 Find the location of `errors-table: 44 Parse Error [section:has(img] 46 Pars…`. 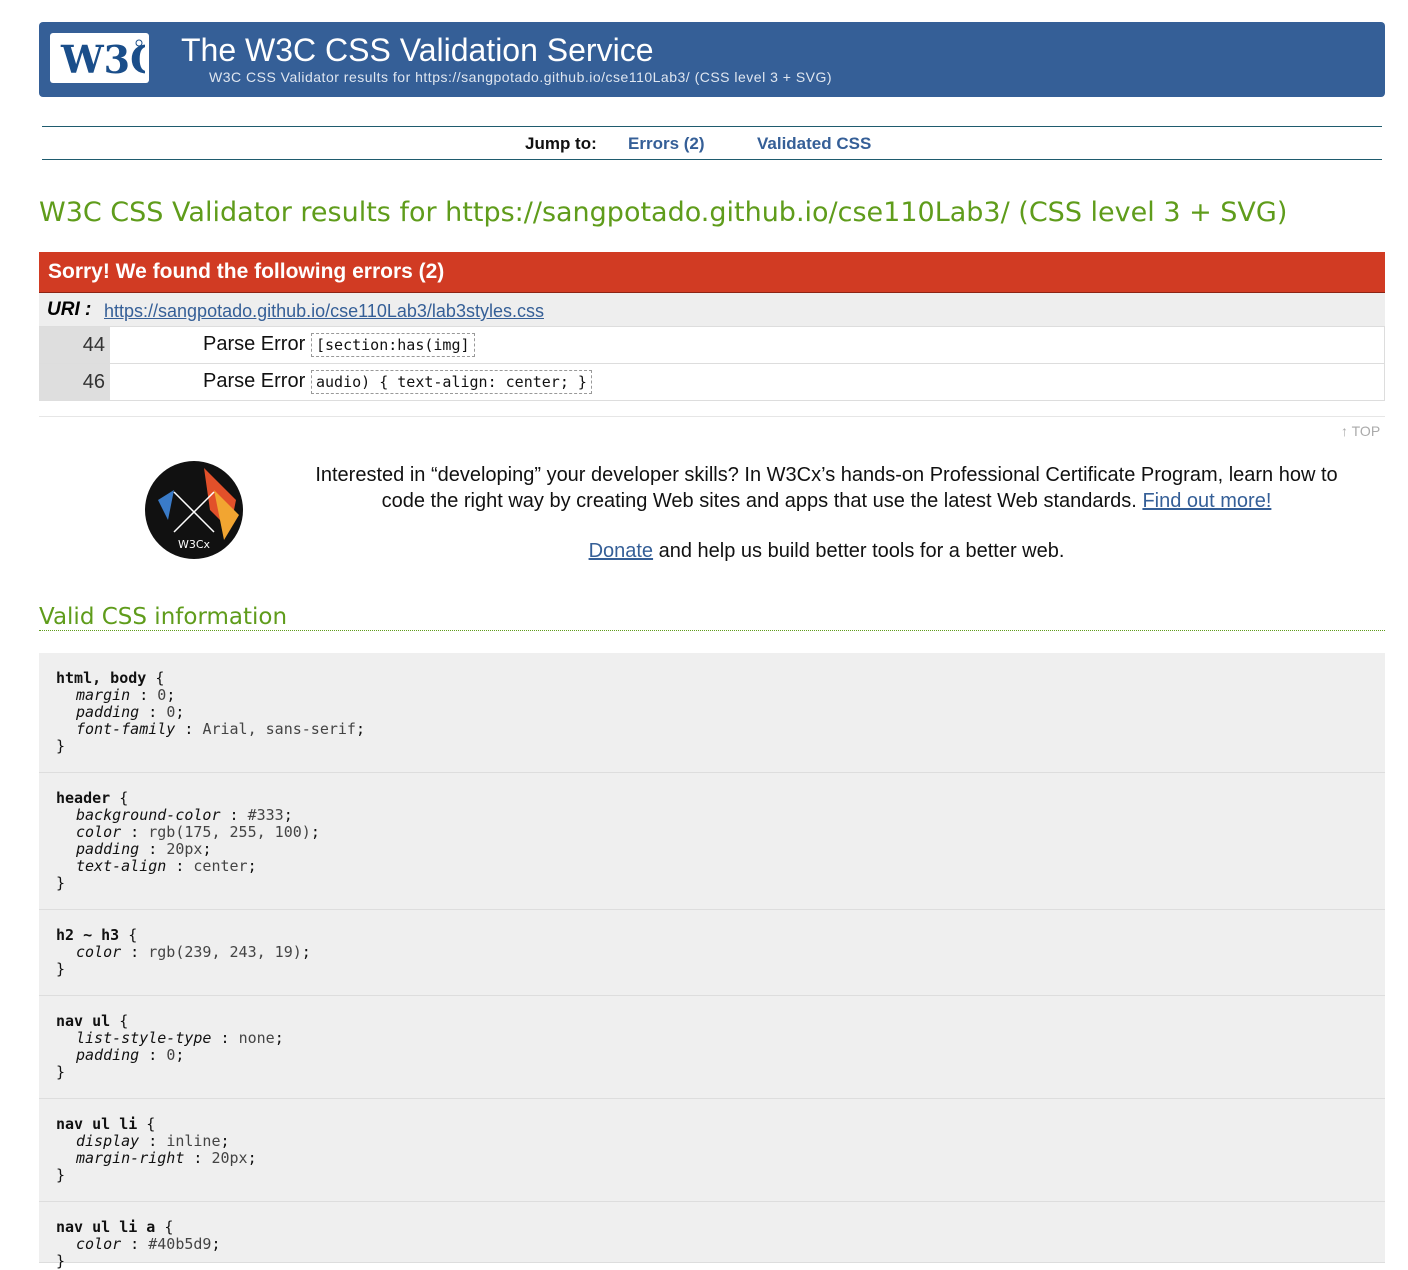

errors-table: 44 Parse Error [section:has(img] 46 Pars… is located at coordinates (712, 363).